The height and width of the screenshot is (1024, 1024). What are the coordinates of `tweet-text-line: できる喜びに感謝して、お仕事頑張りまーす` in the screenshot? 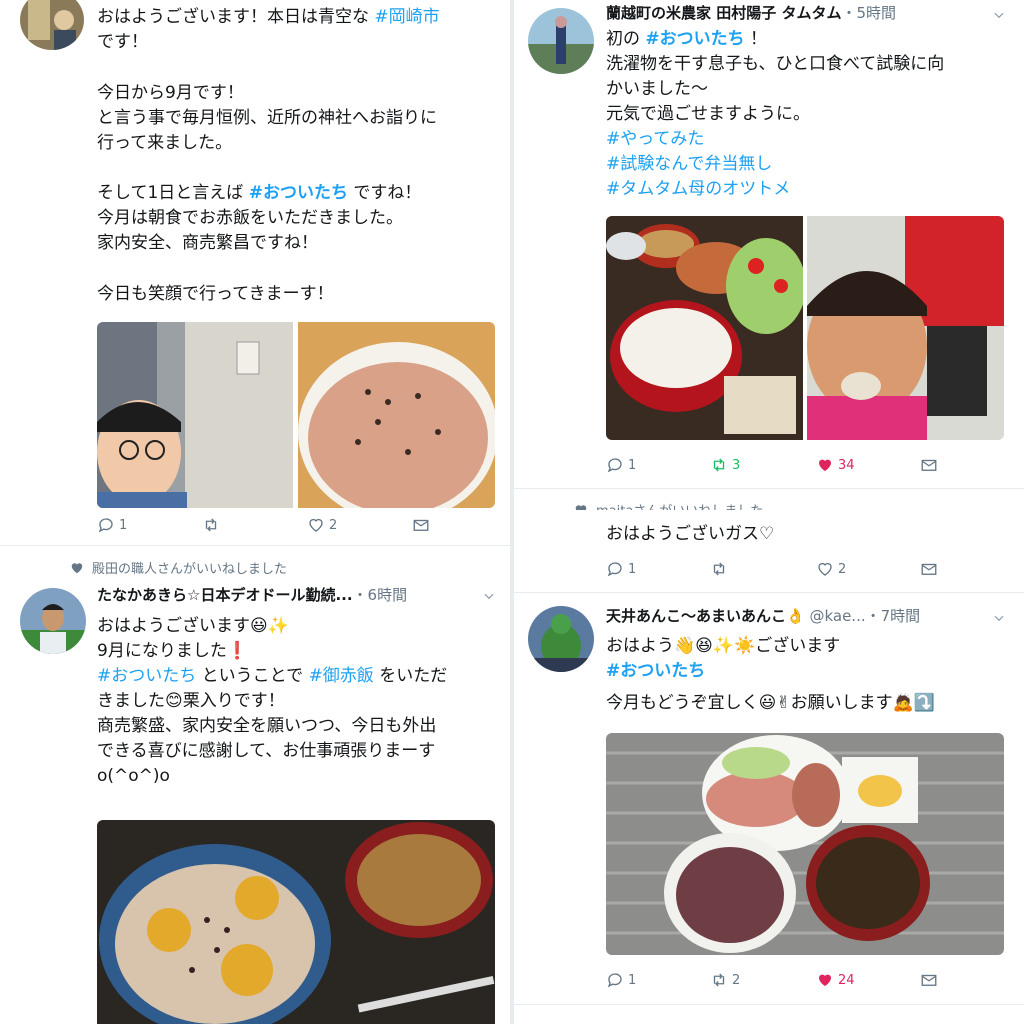 It's located at (266, 751).